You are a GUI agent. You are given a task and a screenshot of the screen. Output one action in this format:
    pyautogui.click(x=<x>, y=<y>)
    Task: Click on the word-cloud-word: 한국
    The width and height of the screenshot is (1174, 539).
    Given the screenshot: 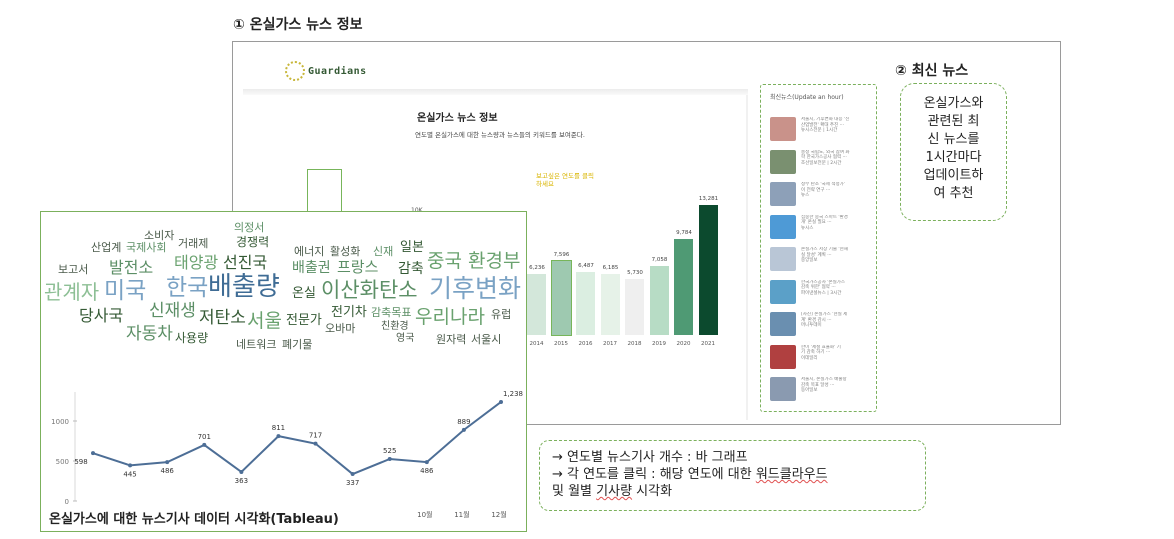 What is the action you would take?
    pyautogui.click(x=187, y=288)
    